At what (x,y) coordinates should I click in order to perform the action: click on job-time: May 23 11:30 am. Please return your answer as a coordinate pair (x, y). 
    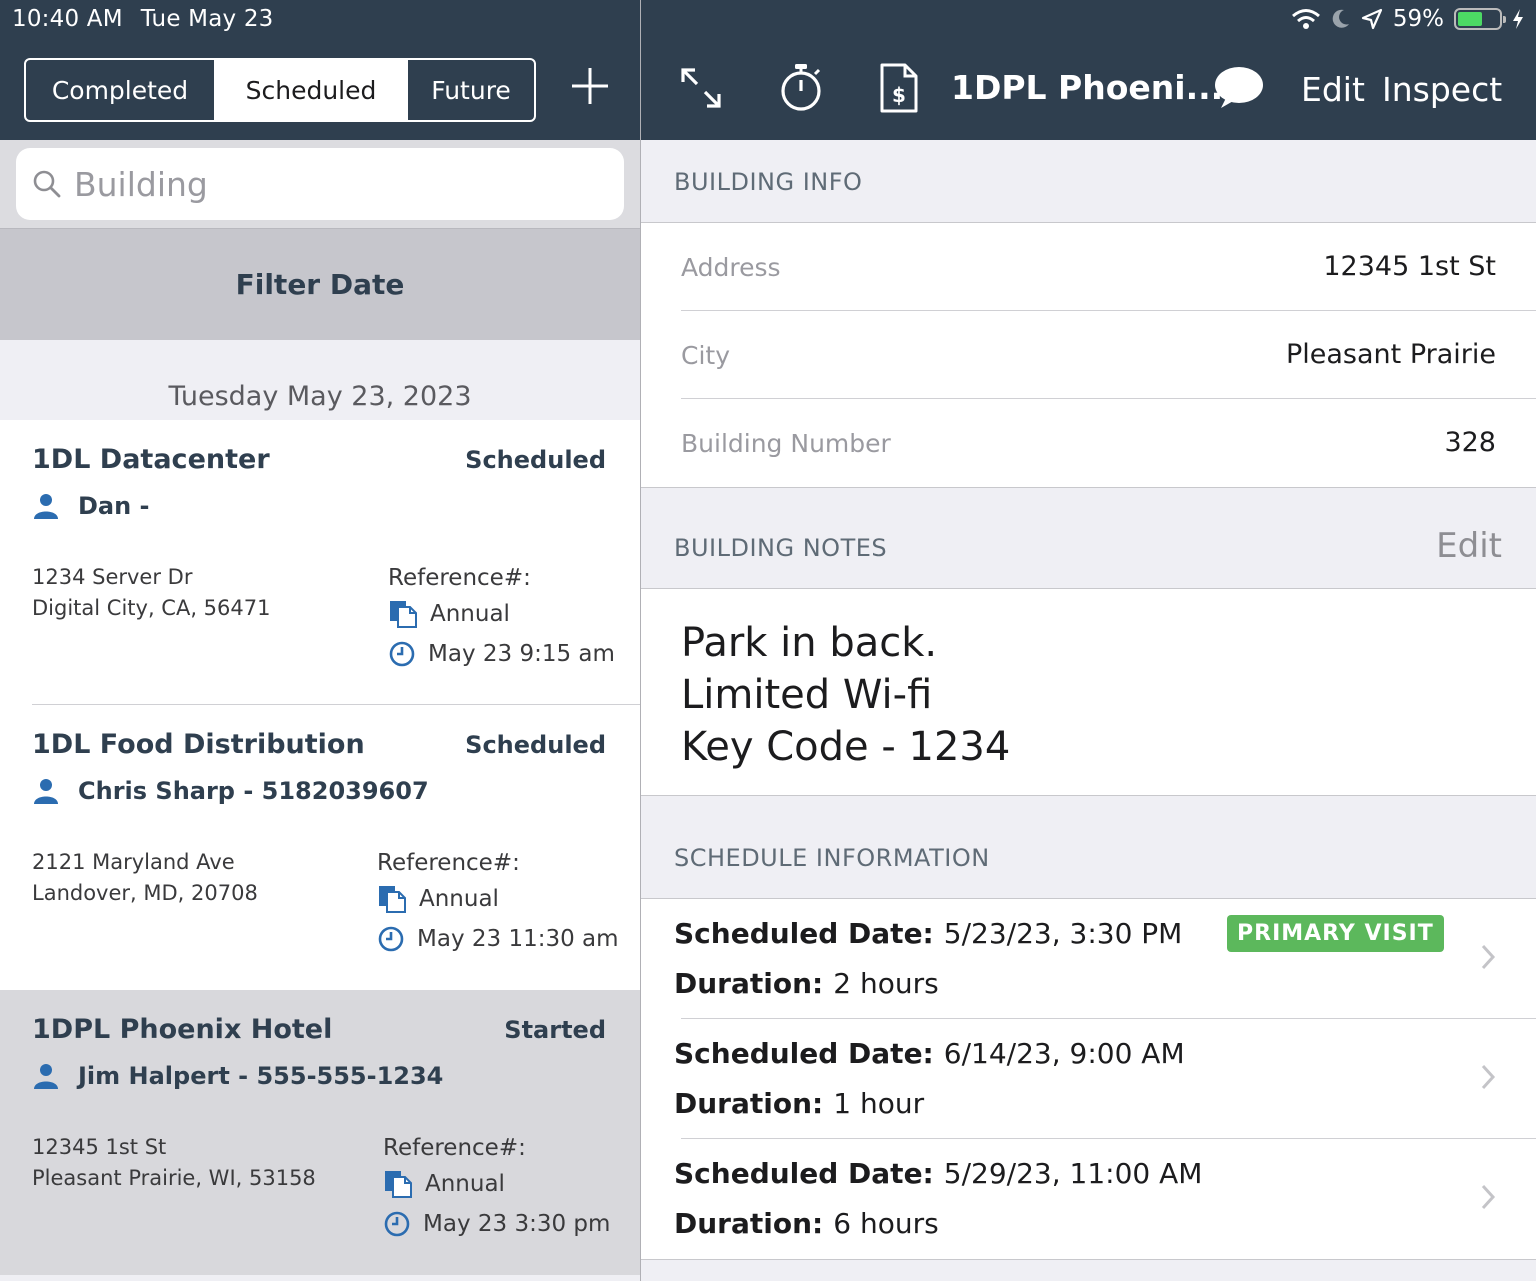
    Looking at the image, I should click on (518, 939).